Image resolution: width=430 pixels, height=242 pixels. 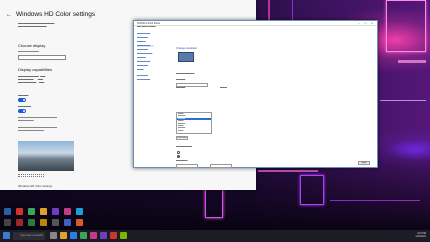 What do you see at coordinates (22, 100) in the screenshot?
I see `hdr-toggle` at bounding box center [22, 100].